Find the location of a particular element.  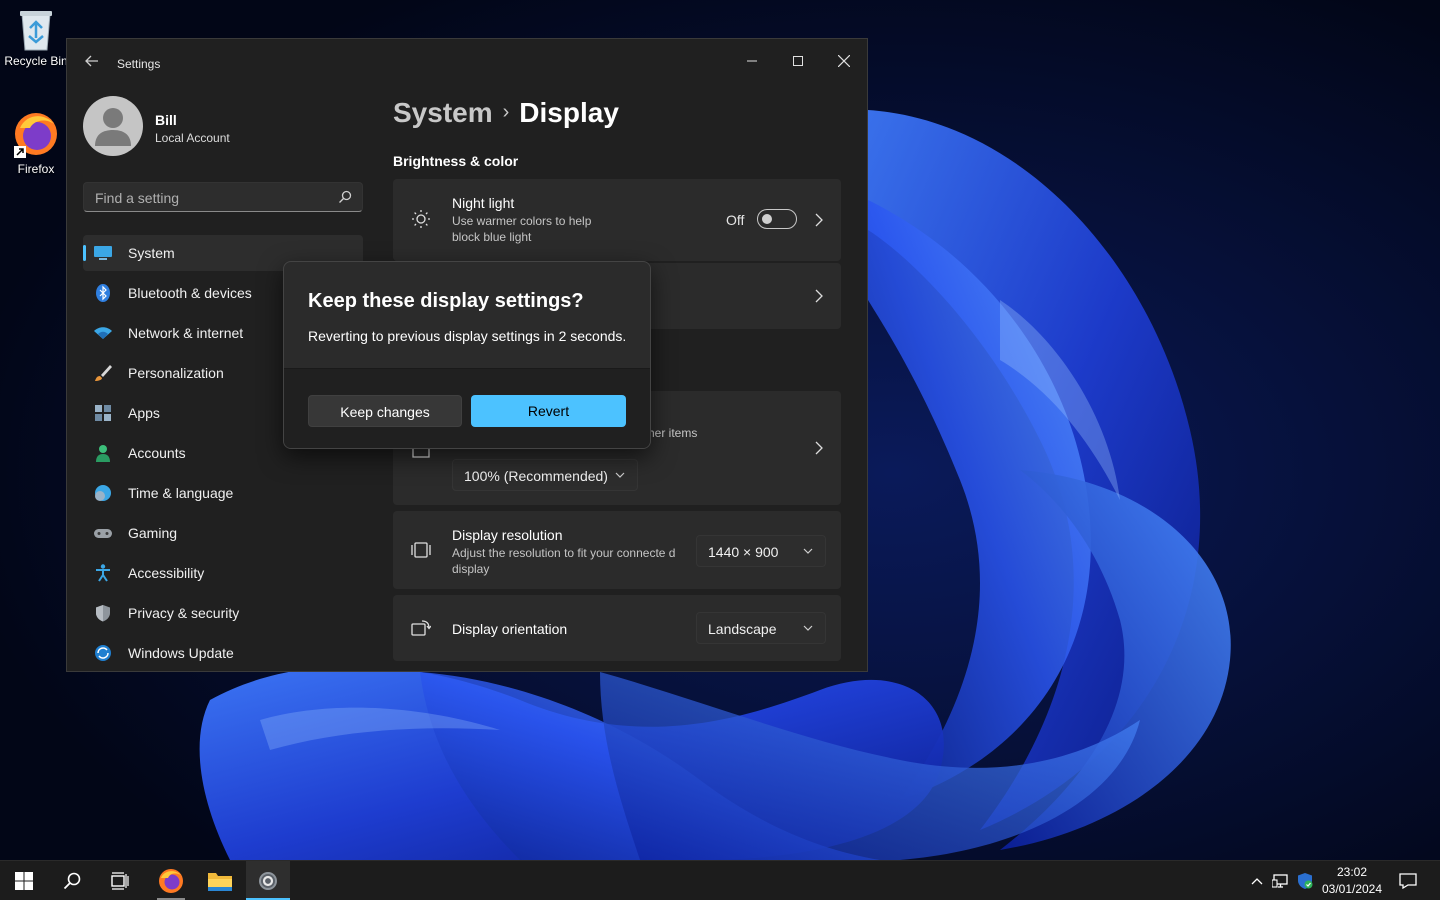

sidebar-item-label: Privacy & security is located at coordinates (184, 613).